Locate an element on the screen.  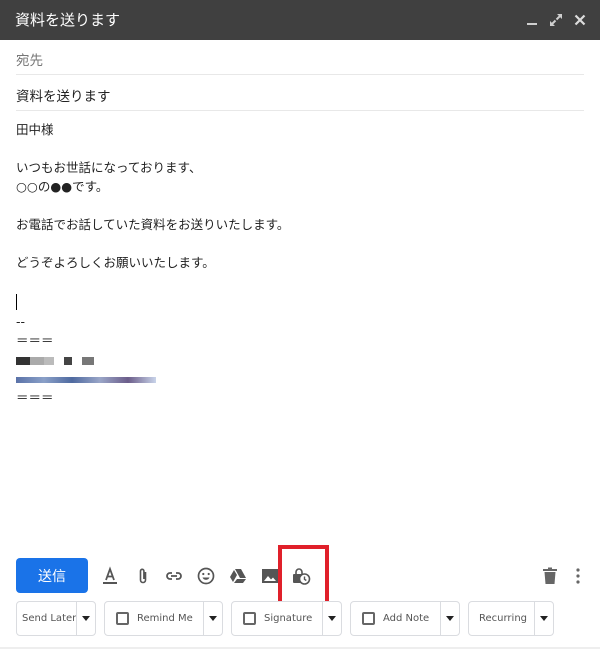
remind-me-dropdown is located at coordinates (212, 618).